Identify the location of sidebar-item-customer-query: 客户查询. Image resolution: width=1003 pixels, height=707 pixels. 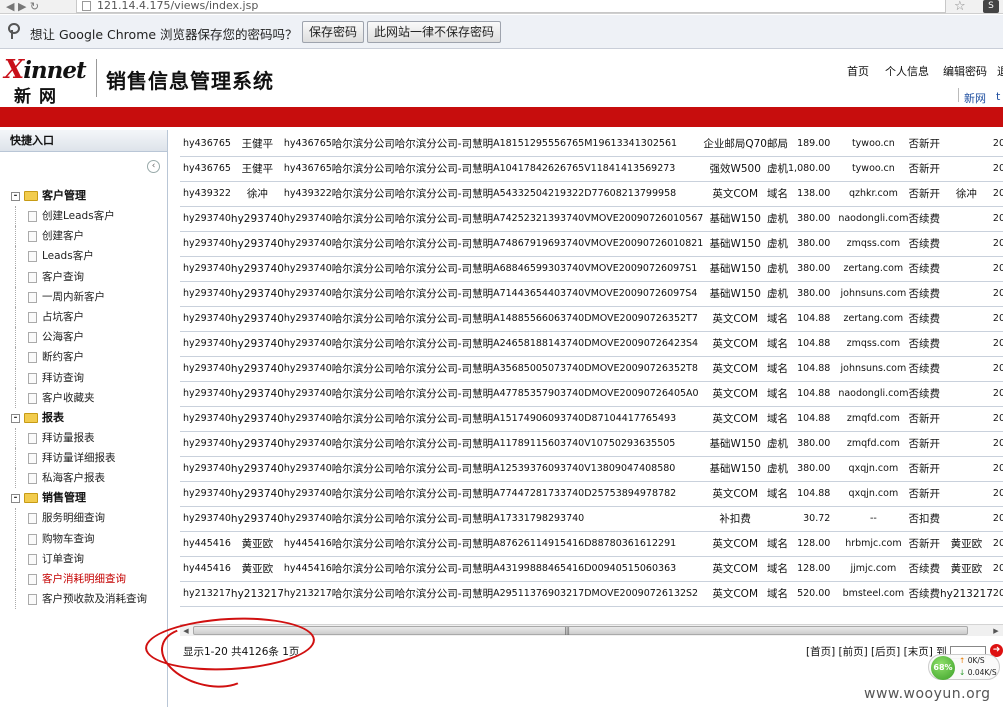
(84, 276).